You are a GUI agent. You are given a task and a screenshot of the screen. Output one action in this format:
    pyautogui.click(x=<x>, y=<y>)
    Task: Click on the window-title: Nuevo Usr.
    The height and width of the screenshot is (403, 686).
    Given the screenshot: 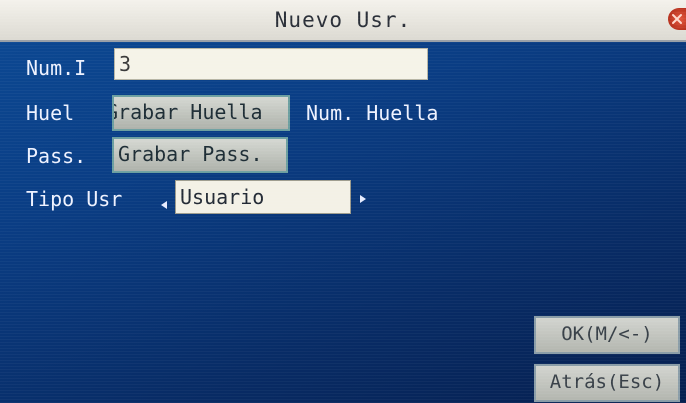 What is the action you would take?
    pyautogui.click(x=343, y=20)
    